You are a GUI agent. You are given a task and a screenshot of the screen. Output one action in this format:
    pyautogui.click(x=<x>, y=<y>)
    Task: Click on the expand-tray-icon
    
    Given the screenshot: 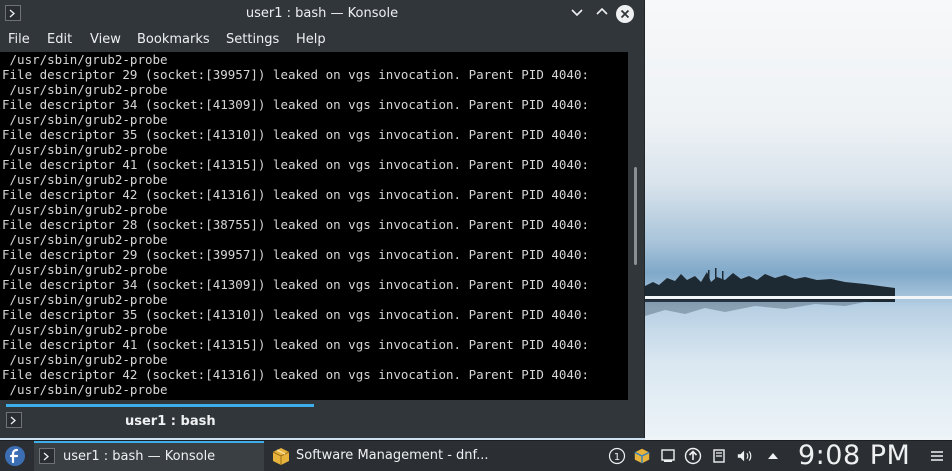 What is the action you would take?
    pyautogui.click(x=773, y=456)
    